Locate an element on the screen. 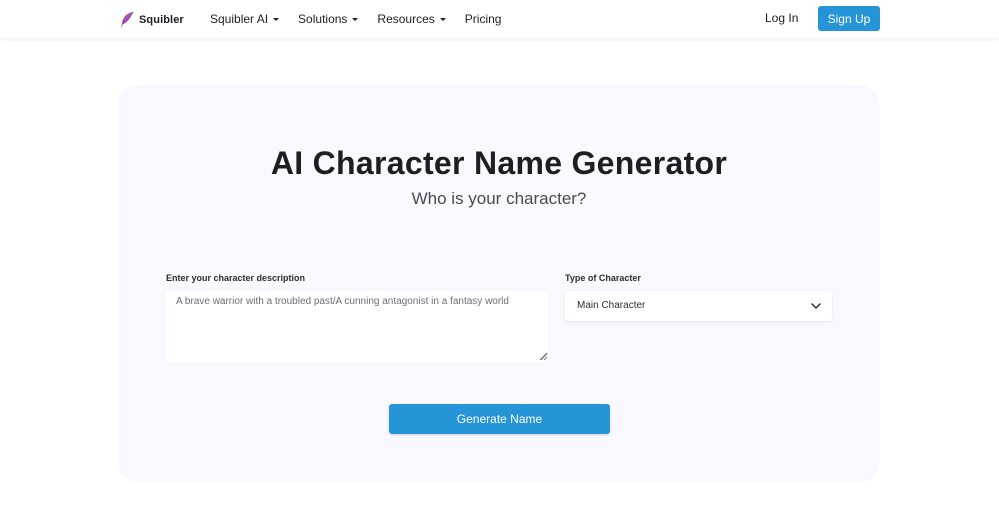 Image resolution: width=999 pixels, height=521 pixels. login-link: Log In is located at coordinates (781, 18).